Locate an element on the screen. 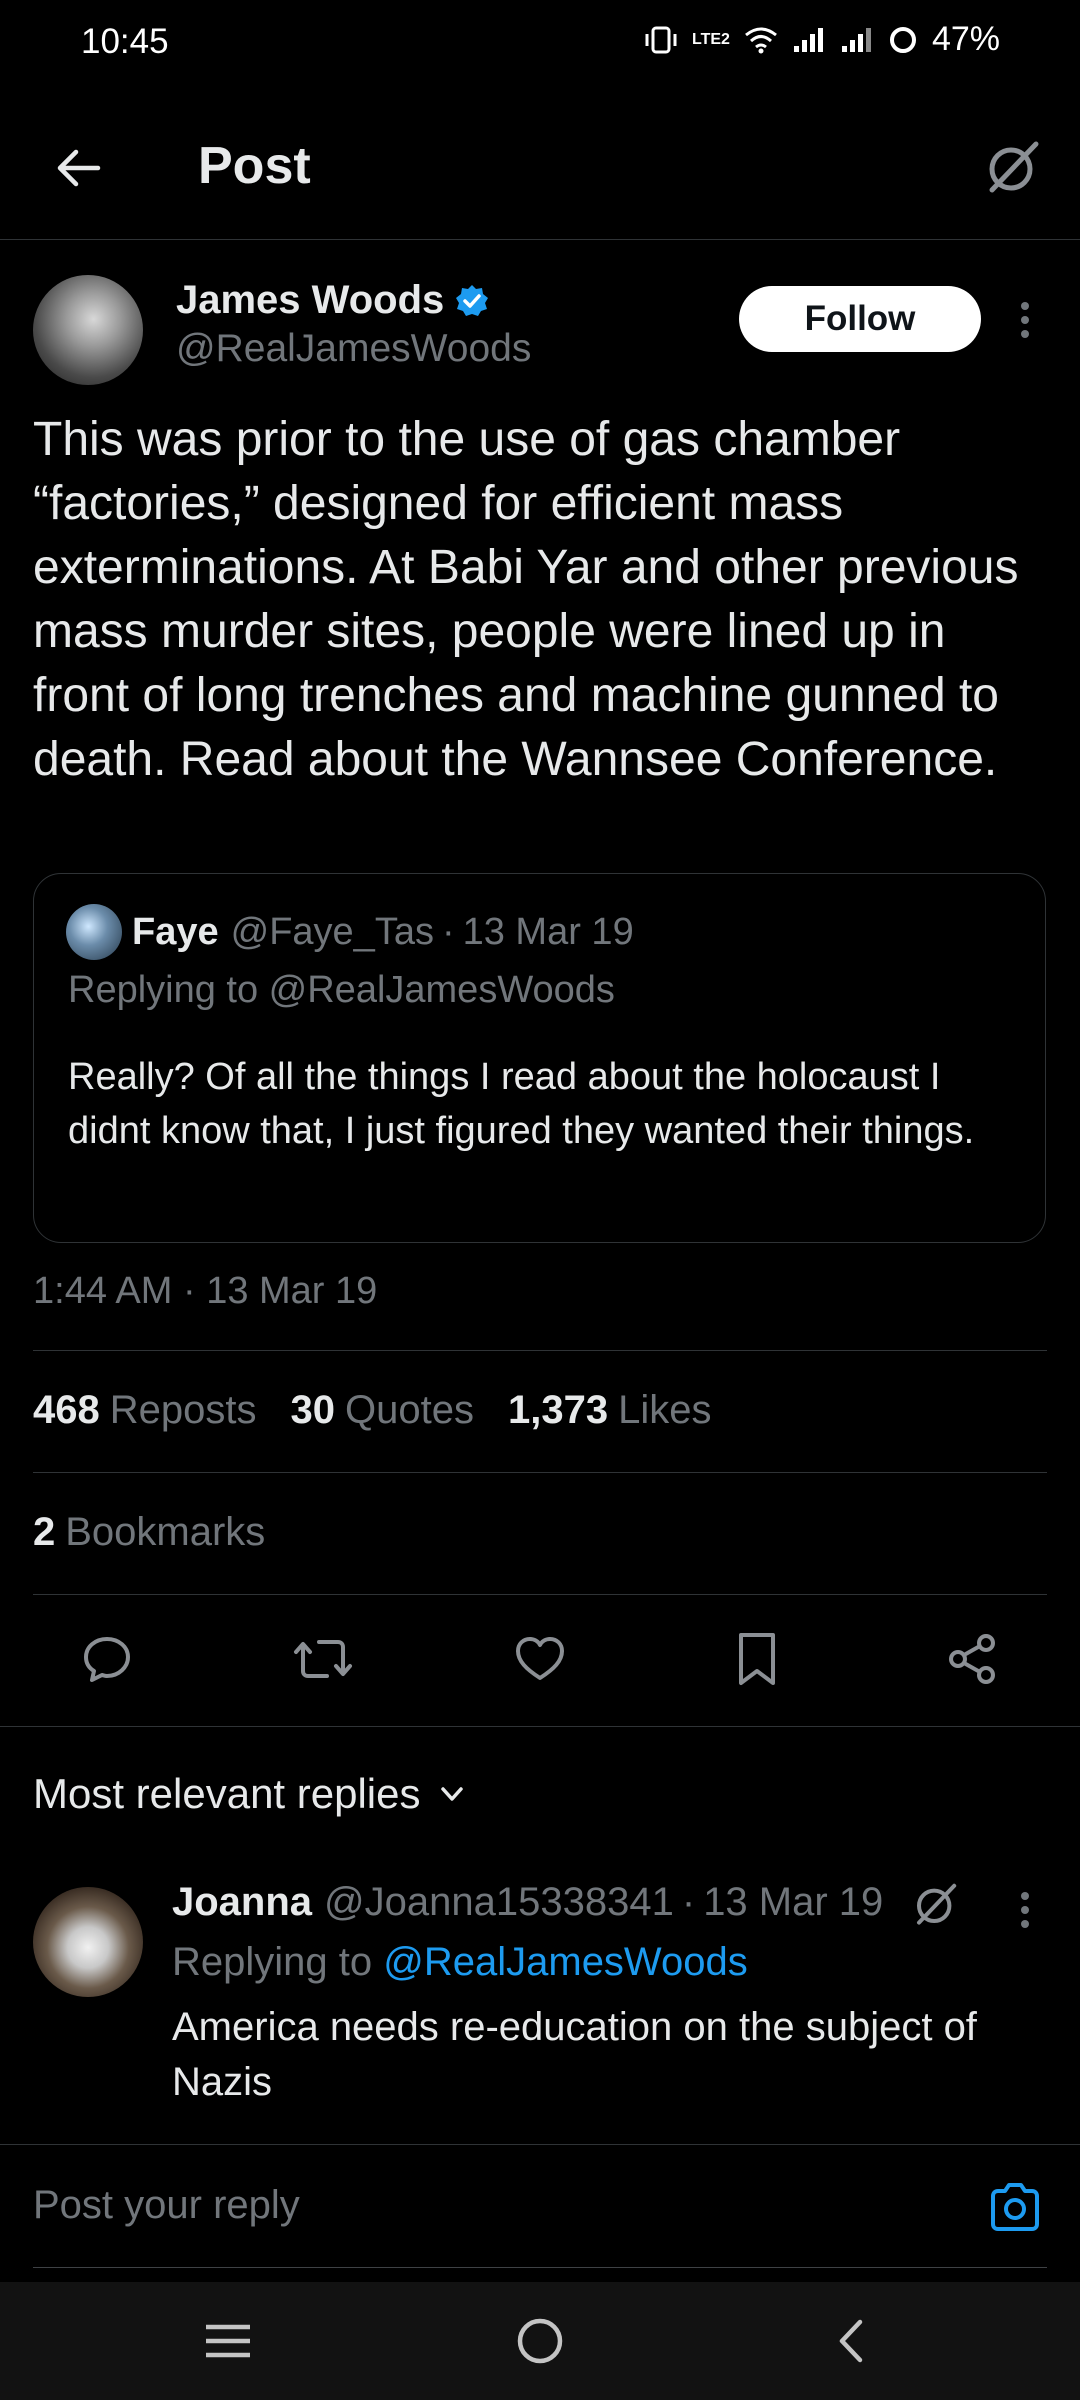  status-bar: 10:45 LTE2 47% is located at coordinates (540, 45).